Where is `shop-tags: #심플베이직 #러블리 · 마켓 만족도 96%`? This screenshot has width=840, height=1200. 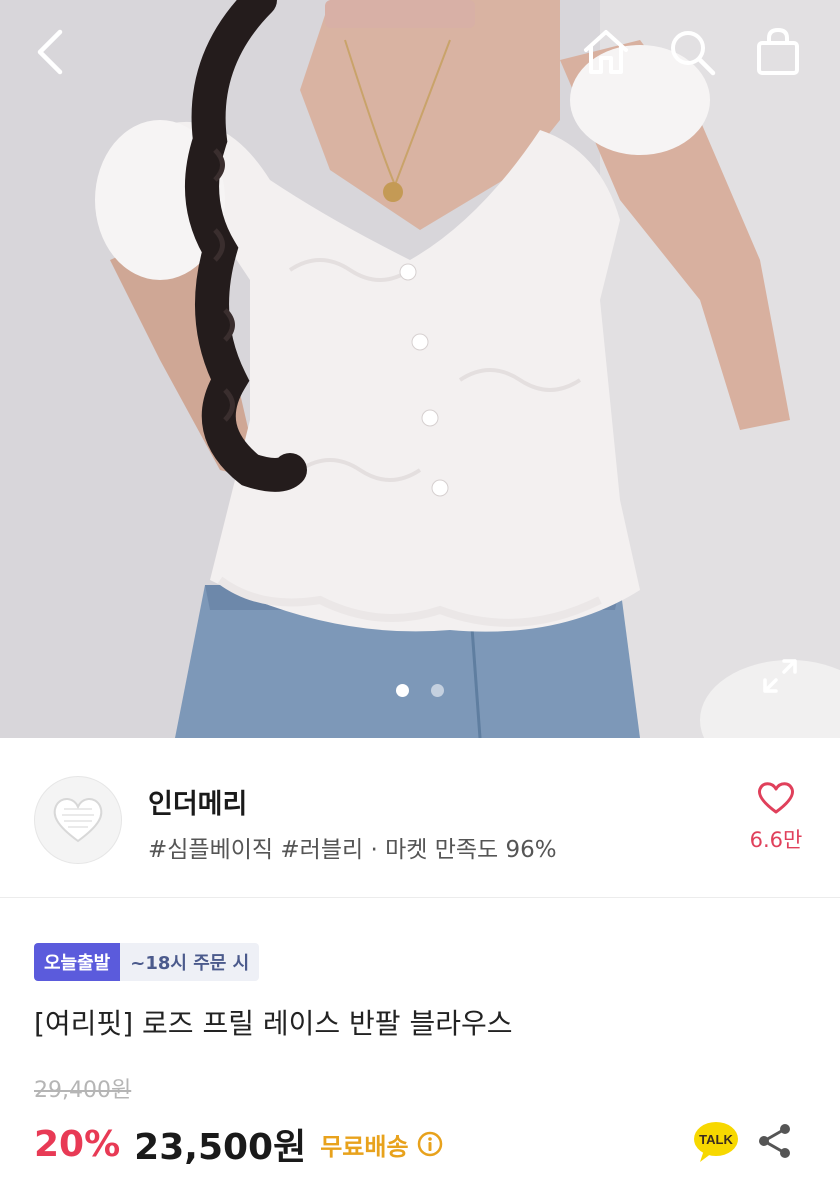
shop-tags: #심플베이직 #러블리 · 마켓 만족도 96% is located at coordinates (352, 850).